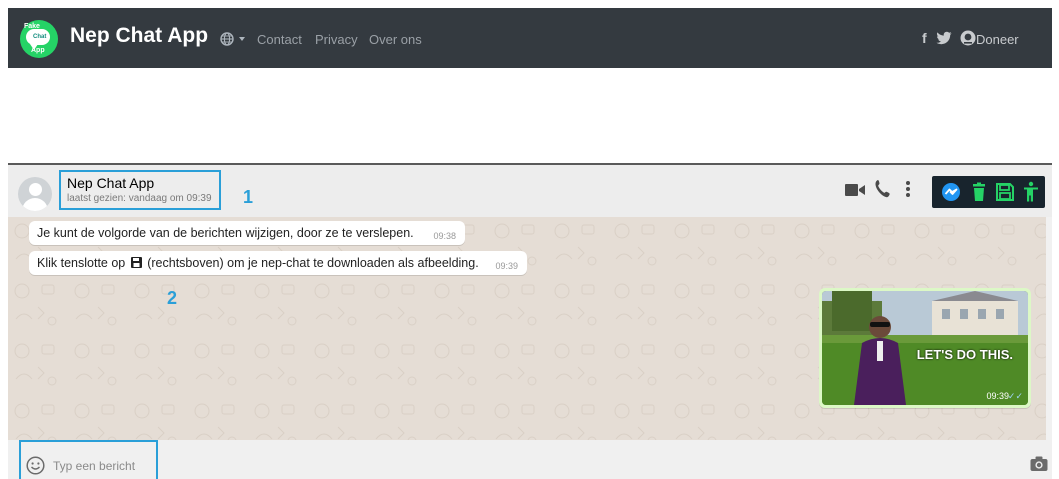 This screenshot has height=479, width=1059. Describe the element at coordinates (1049, 328) in the screenshot. I see `scrollbar` at that location.